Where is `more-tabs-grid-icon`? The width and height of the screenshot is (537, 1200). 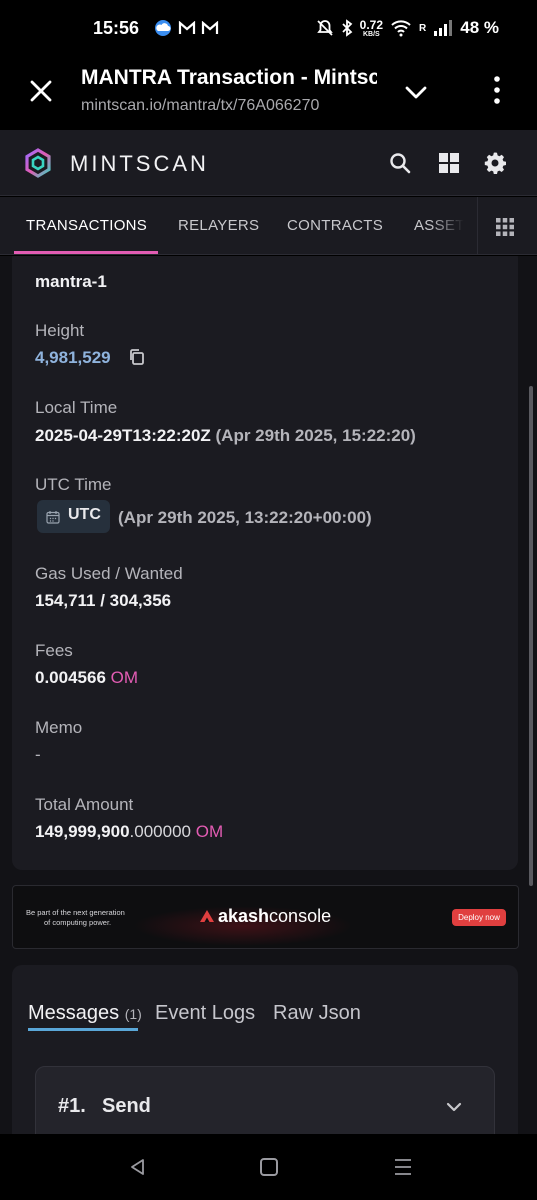
more-tabs-grid-icon is located at coordinates (505, 227).